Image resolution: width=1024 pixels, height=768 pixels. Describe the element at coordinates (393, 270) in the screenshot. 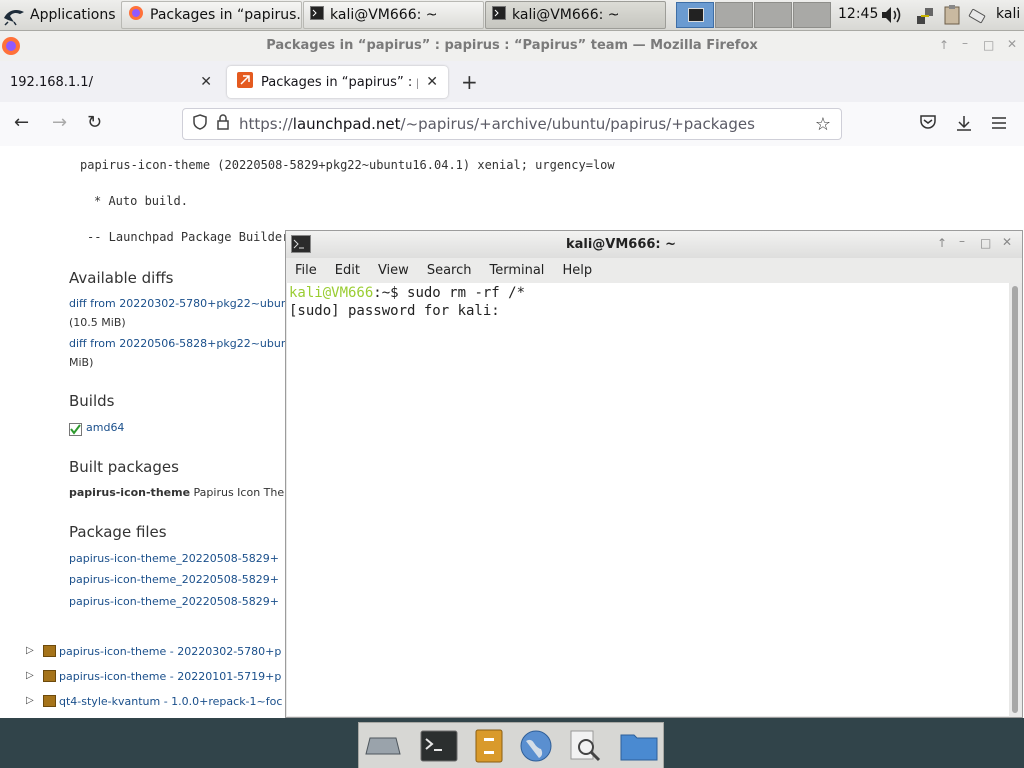

I see `menu-view: View` at that location.